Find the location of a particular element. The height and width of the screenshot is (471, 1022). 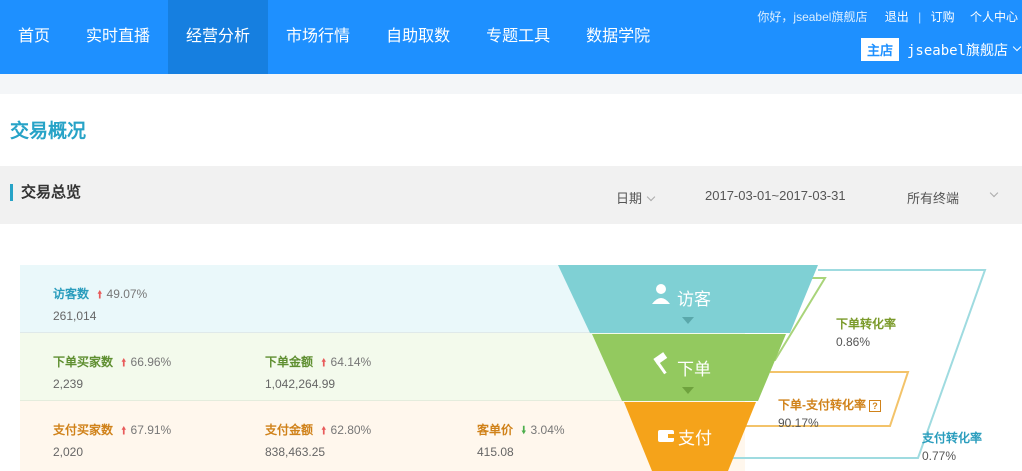

order-pay-conversion: 下单-支付转化率? 90.17% is located at coordinates (829, 413).